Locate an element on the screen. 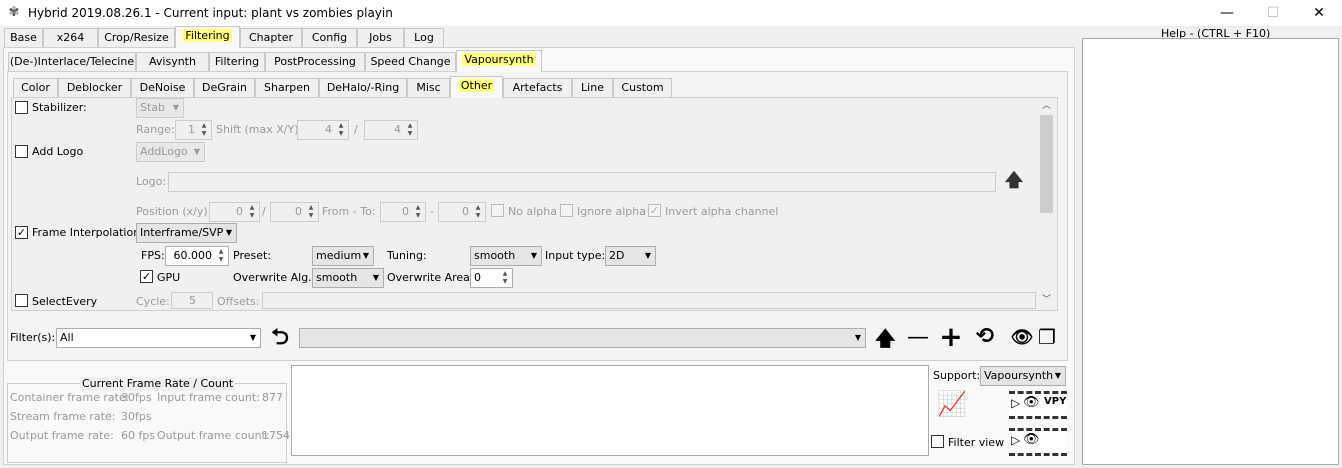 The width and height of the screenshot is (1342, 468). frame-interpolation-checkbox: ✓ is located at coordinates (21, 232).